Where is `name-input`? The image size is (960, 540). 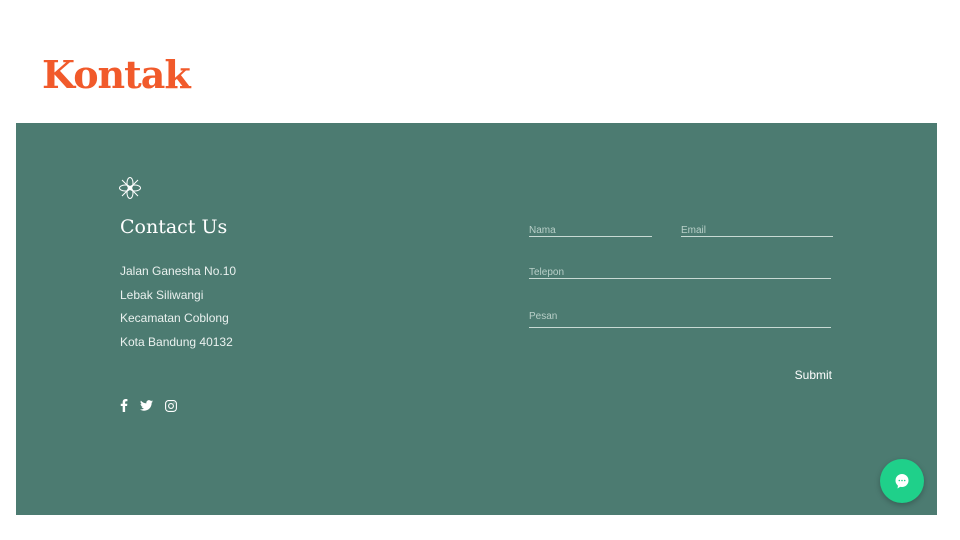 name-input is located at coordinates (590, 230).